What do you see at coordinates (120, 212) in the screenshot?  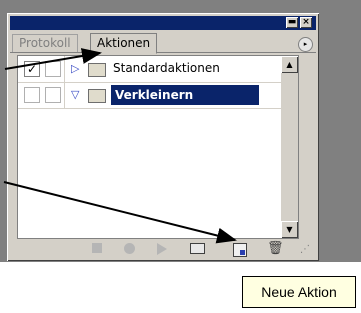 I see `annotation-arrow-to-new-action` at bounding box center [120, 212].